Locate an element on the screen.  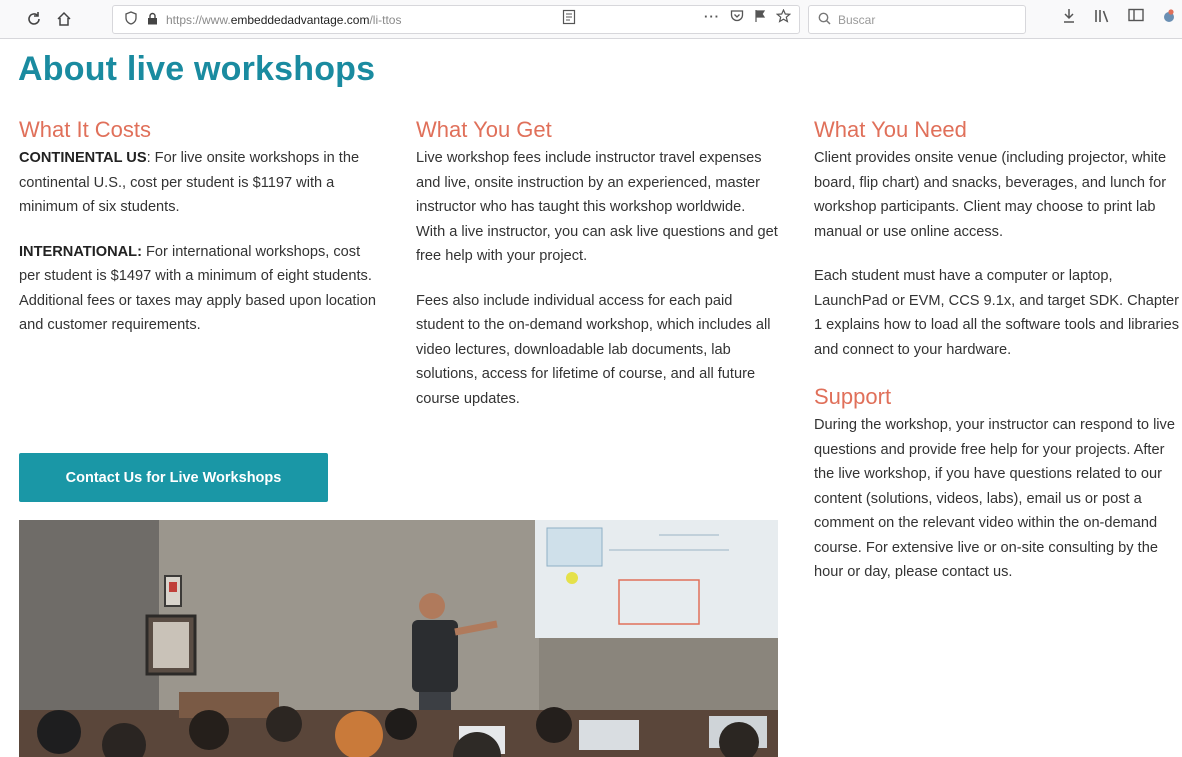
download-icon is located at coordinates (1069, 17).